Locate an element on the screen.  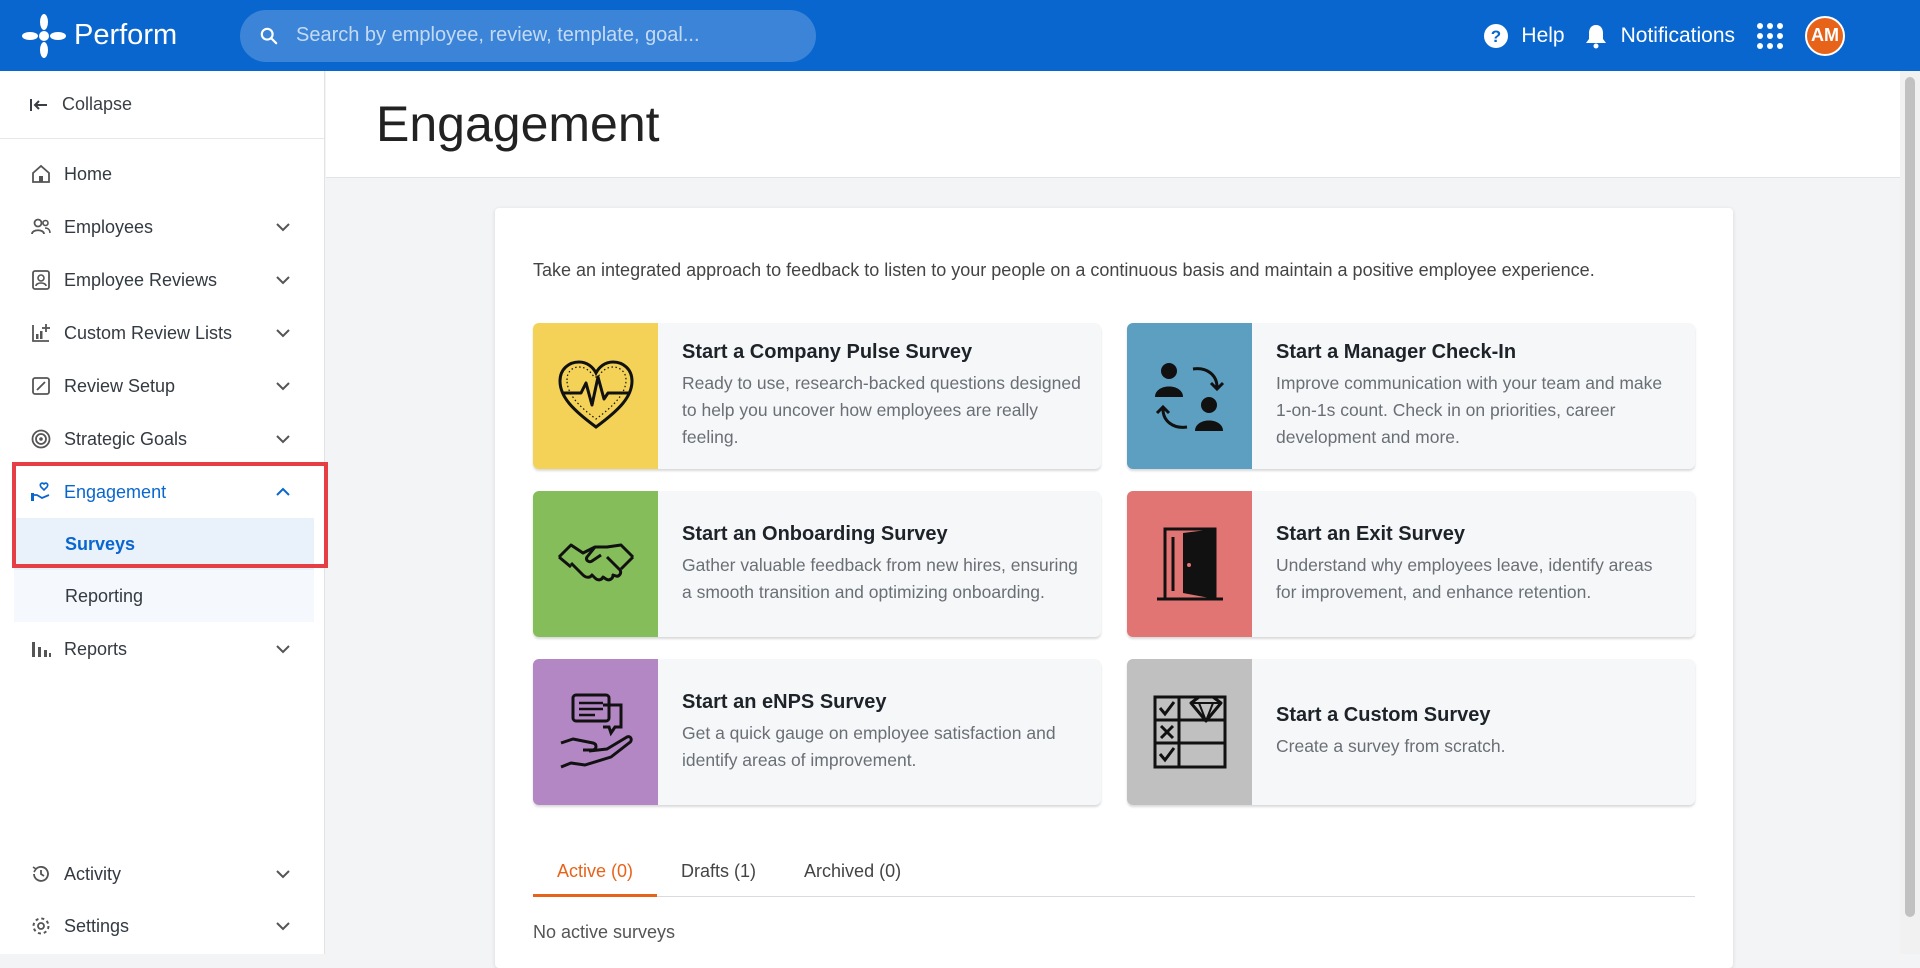
chevron-up-icon is located at coordinates (283, 492).